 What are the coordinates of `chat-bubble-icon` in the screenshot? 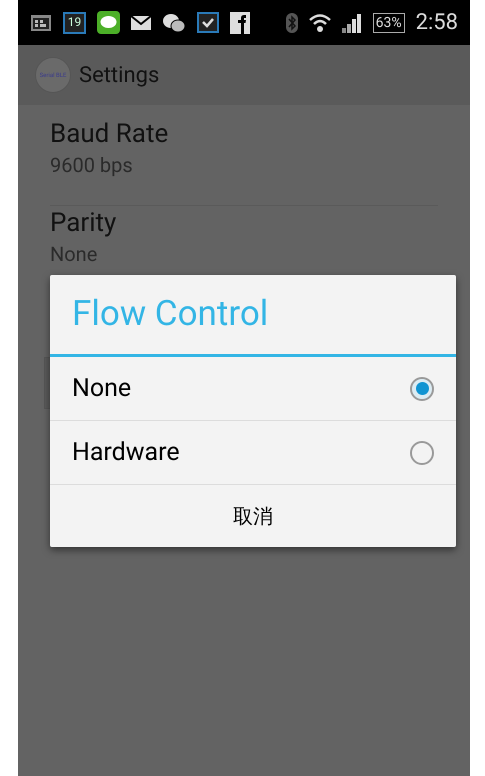 It's located at (108, 22).